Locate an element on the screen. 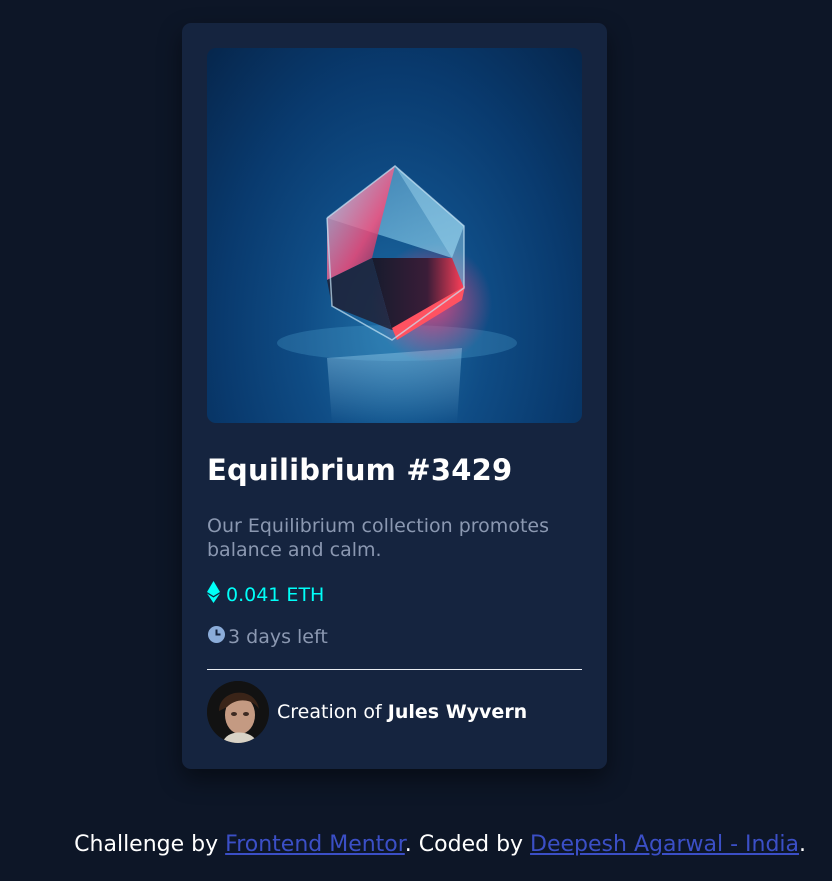 This screenshot has height=881, width=832. creator-row: Creation of Jules Wyvern is located at coordinates (367, 712).